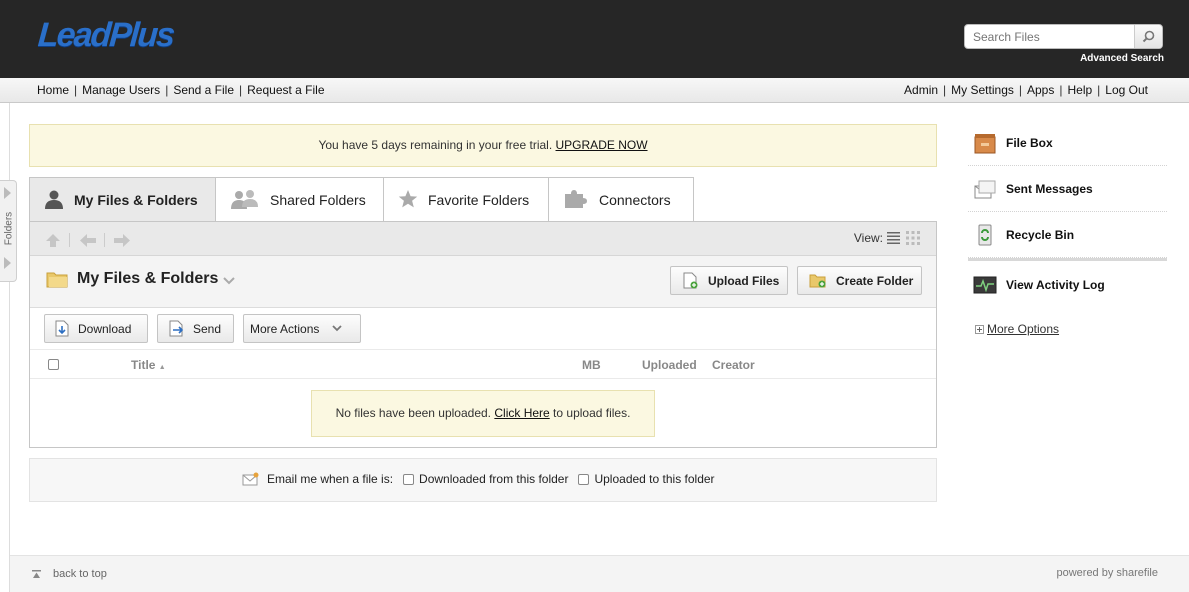 This screenshot has width=1189, height=592. Describe the element at coordinates (913, 238) in the screenshot. I see `grid-view-icon` at that location.